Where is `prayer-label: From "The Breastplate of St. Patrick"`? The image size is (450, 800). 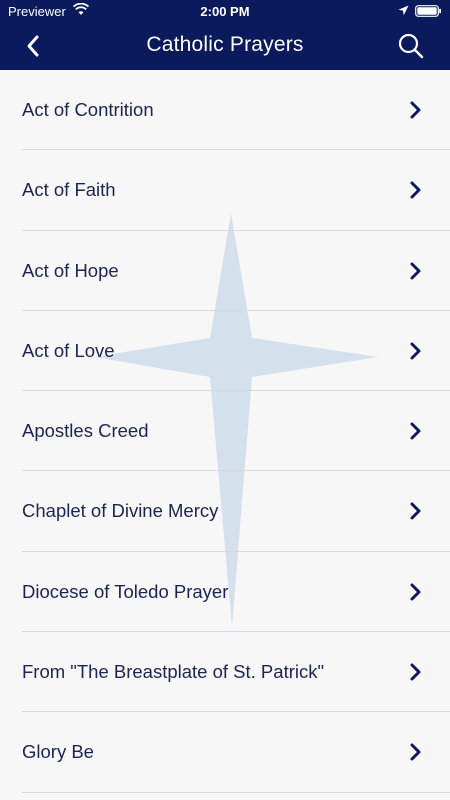 prayer-label: From "The Breastplate of St. Patrick" is located at coordinates (173, 672).